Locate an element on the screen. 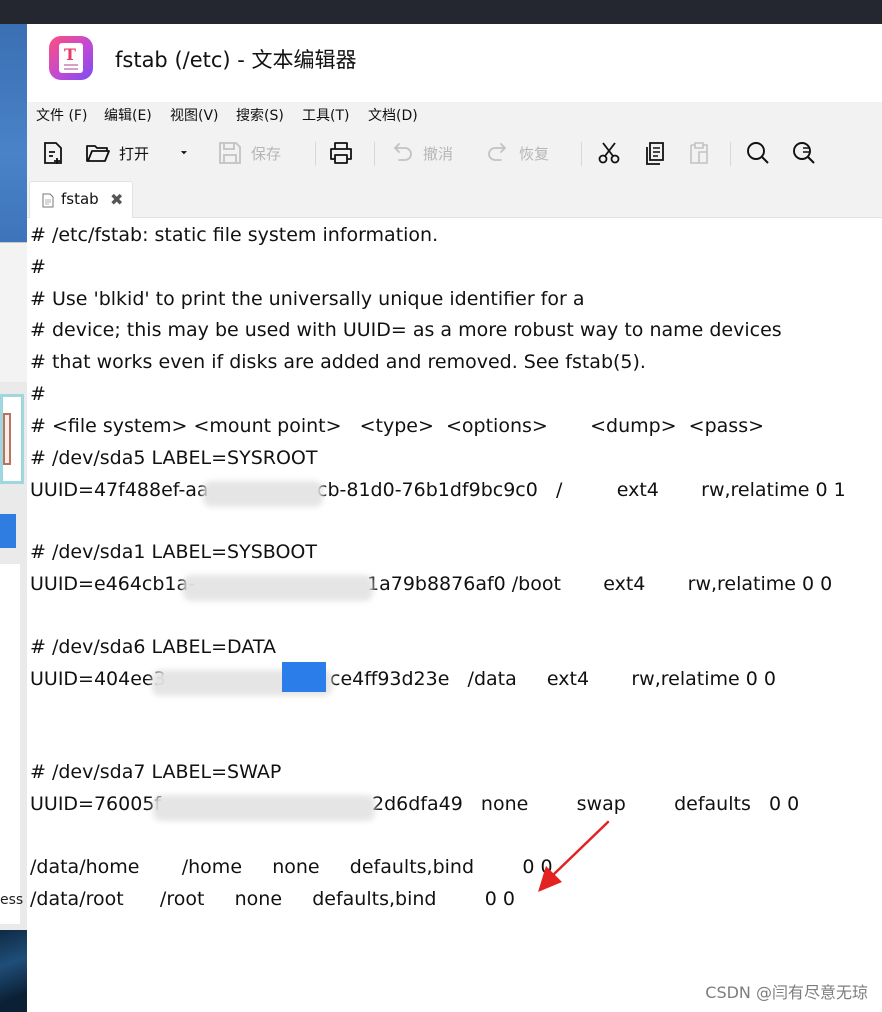  document-icon is located at coordinates (48, 200).